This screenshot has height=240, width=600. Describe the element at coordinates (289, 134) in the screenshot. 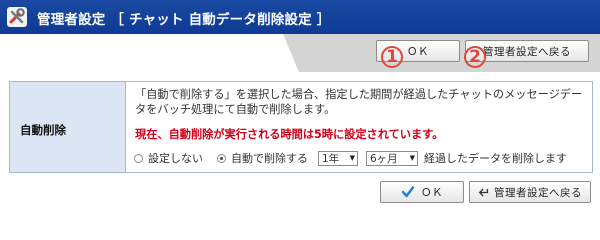

I see `setting-warning: 現在、自動削除が実行される時間は5時に設定されています。` at that location.